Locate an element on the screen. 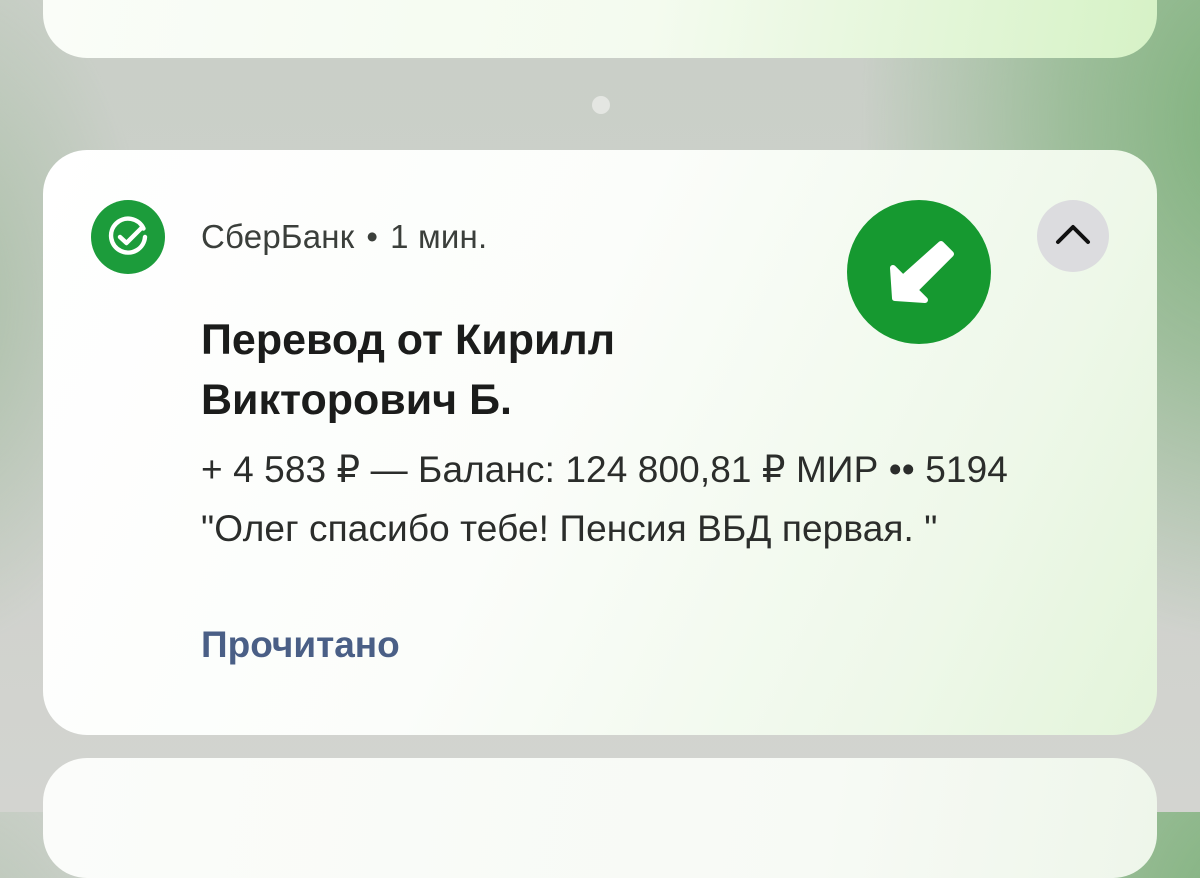  chevron-up-icon is located at coordinates (1073, 236).